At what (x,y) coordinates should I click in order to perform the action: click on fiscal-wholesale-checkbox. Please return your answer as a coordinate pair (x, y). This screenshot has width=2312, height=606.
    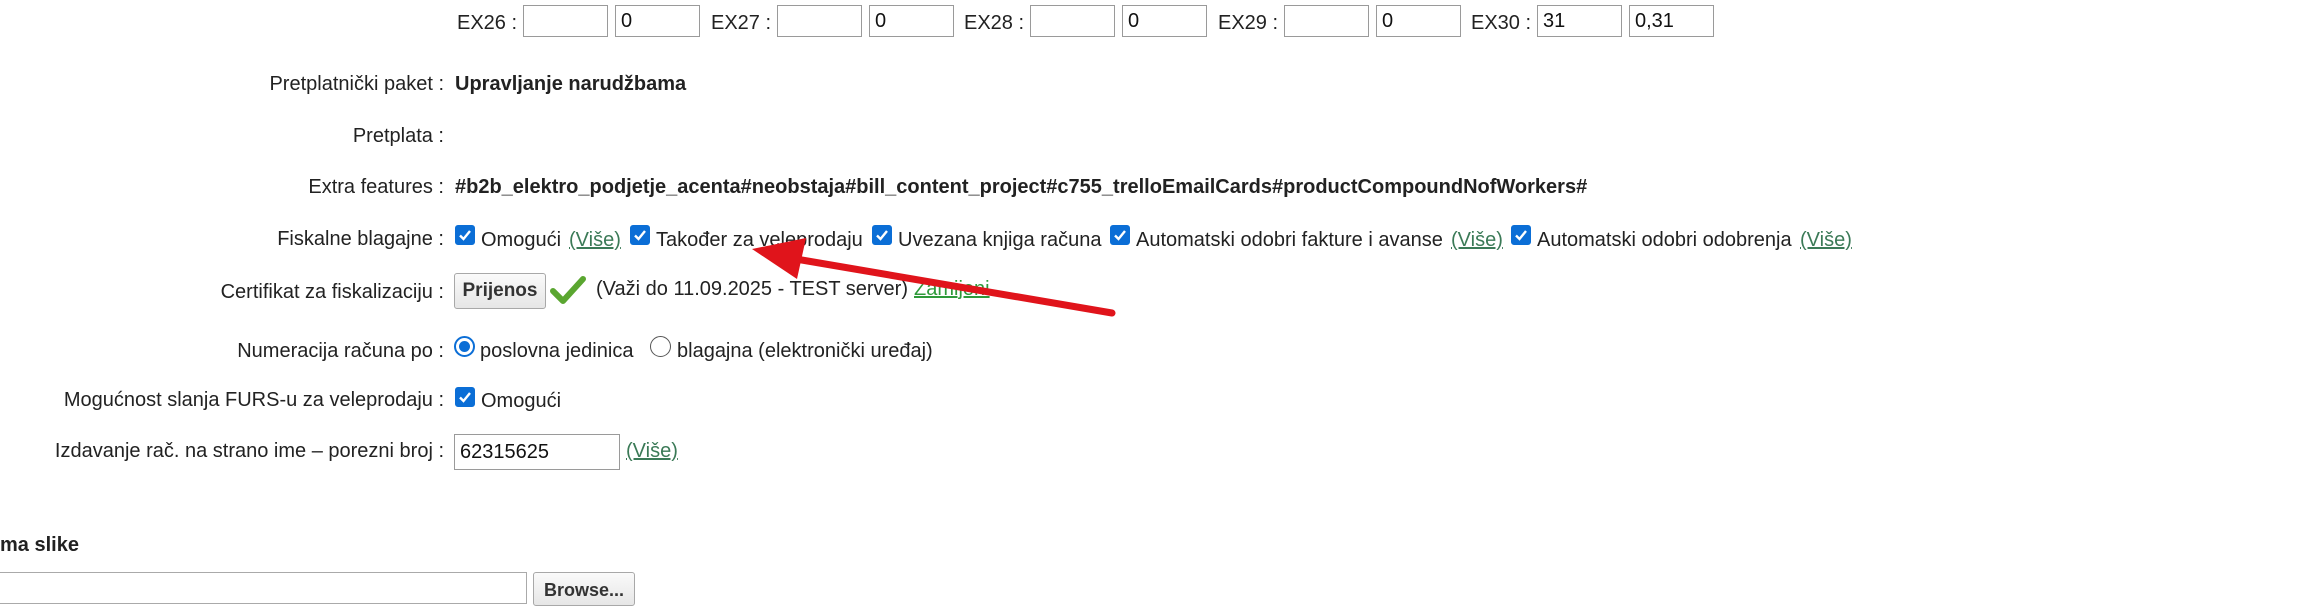
    Looking at the image, I should click on (640, 235).